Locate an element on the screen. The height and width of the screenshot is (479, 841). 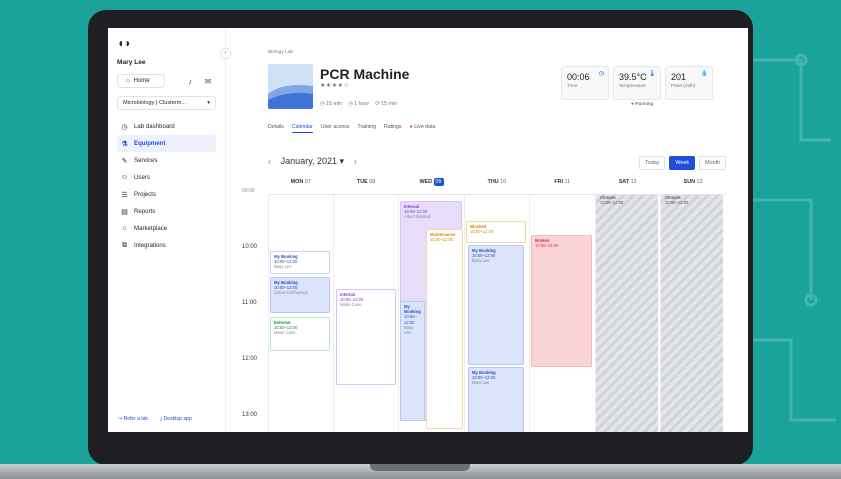
services-icon: ✎ is located at coordinates (124, 161).